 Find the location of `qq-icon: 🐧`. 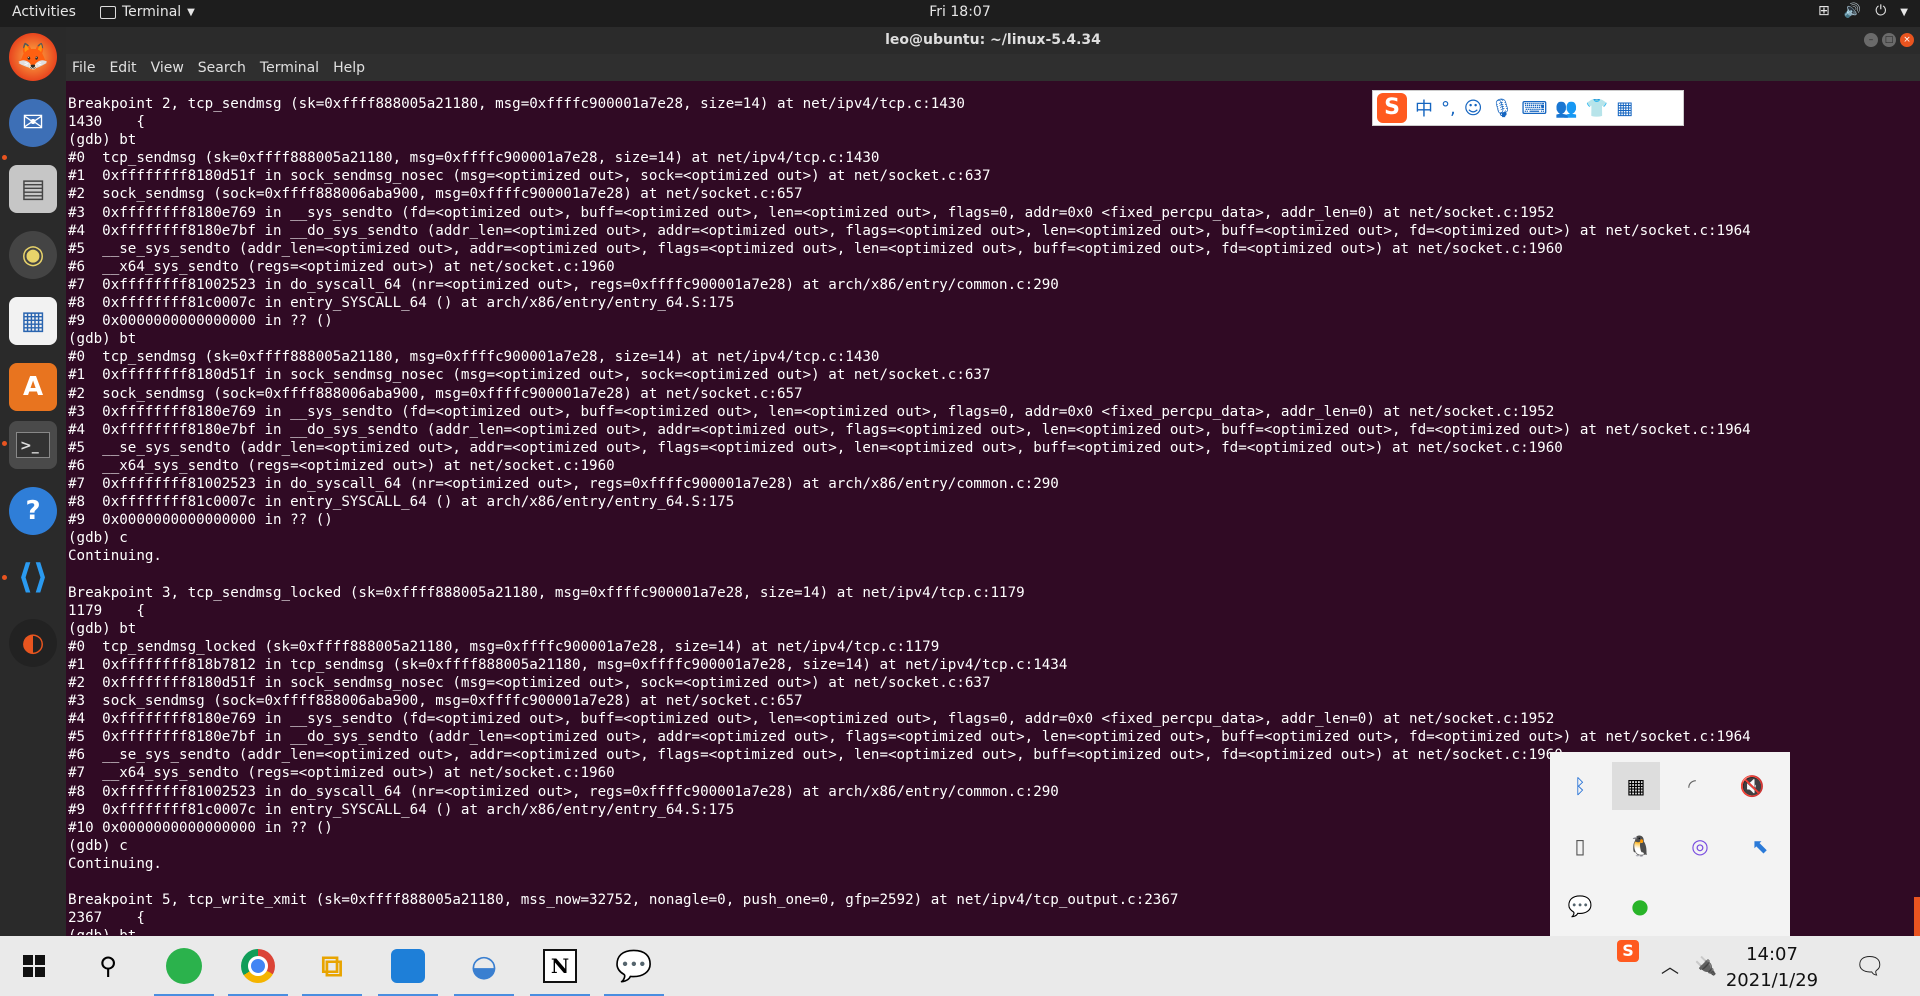

qq-icon: 🐧 is located at coordinates (1640, 846).